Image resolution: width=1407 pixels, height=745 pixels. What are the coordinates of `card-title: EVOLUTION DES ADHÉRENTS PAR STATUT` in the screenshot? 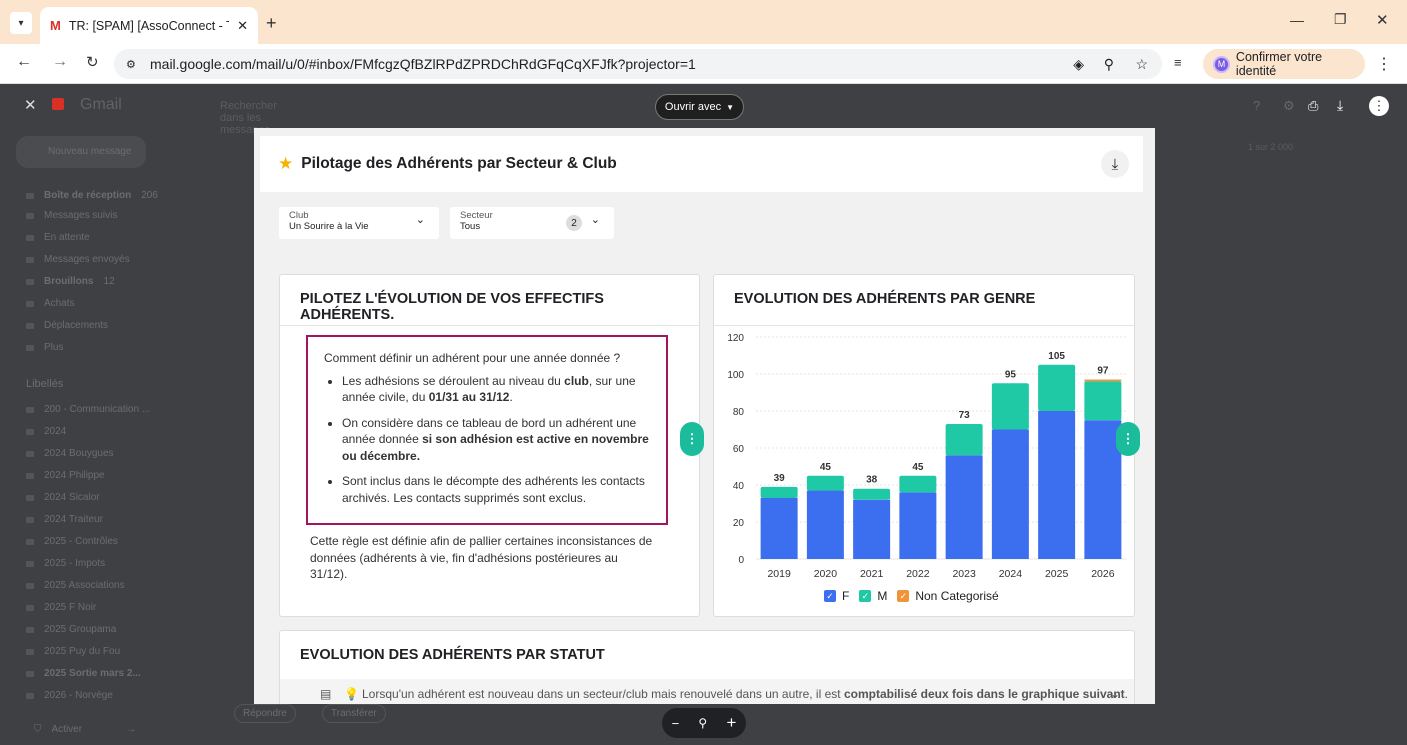 It's located at (452, 655).